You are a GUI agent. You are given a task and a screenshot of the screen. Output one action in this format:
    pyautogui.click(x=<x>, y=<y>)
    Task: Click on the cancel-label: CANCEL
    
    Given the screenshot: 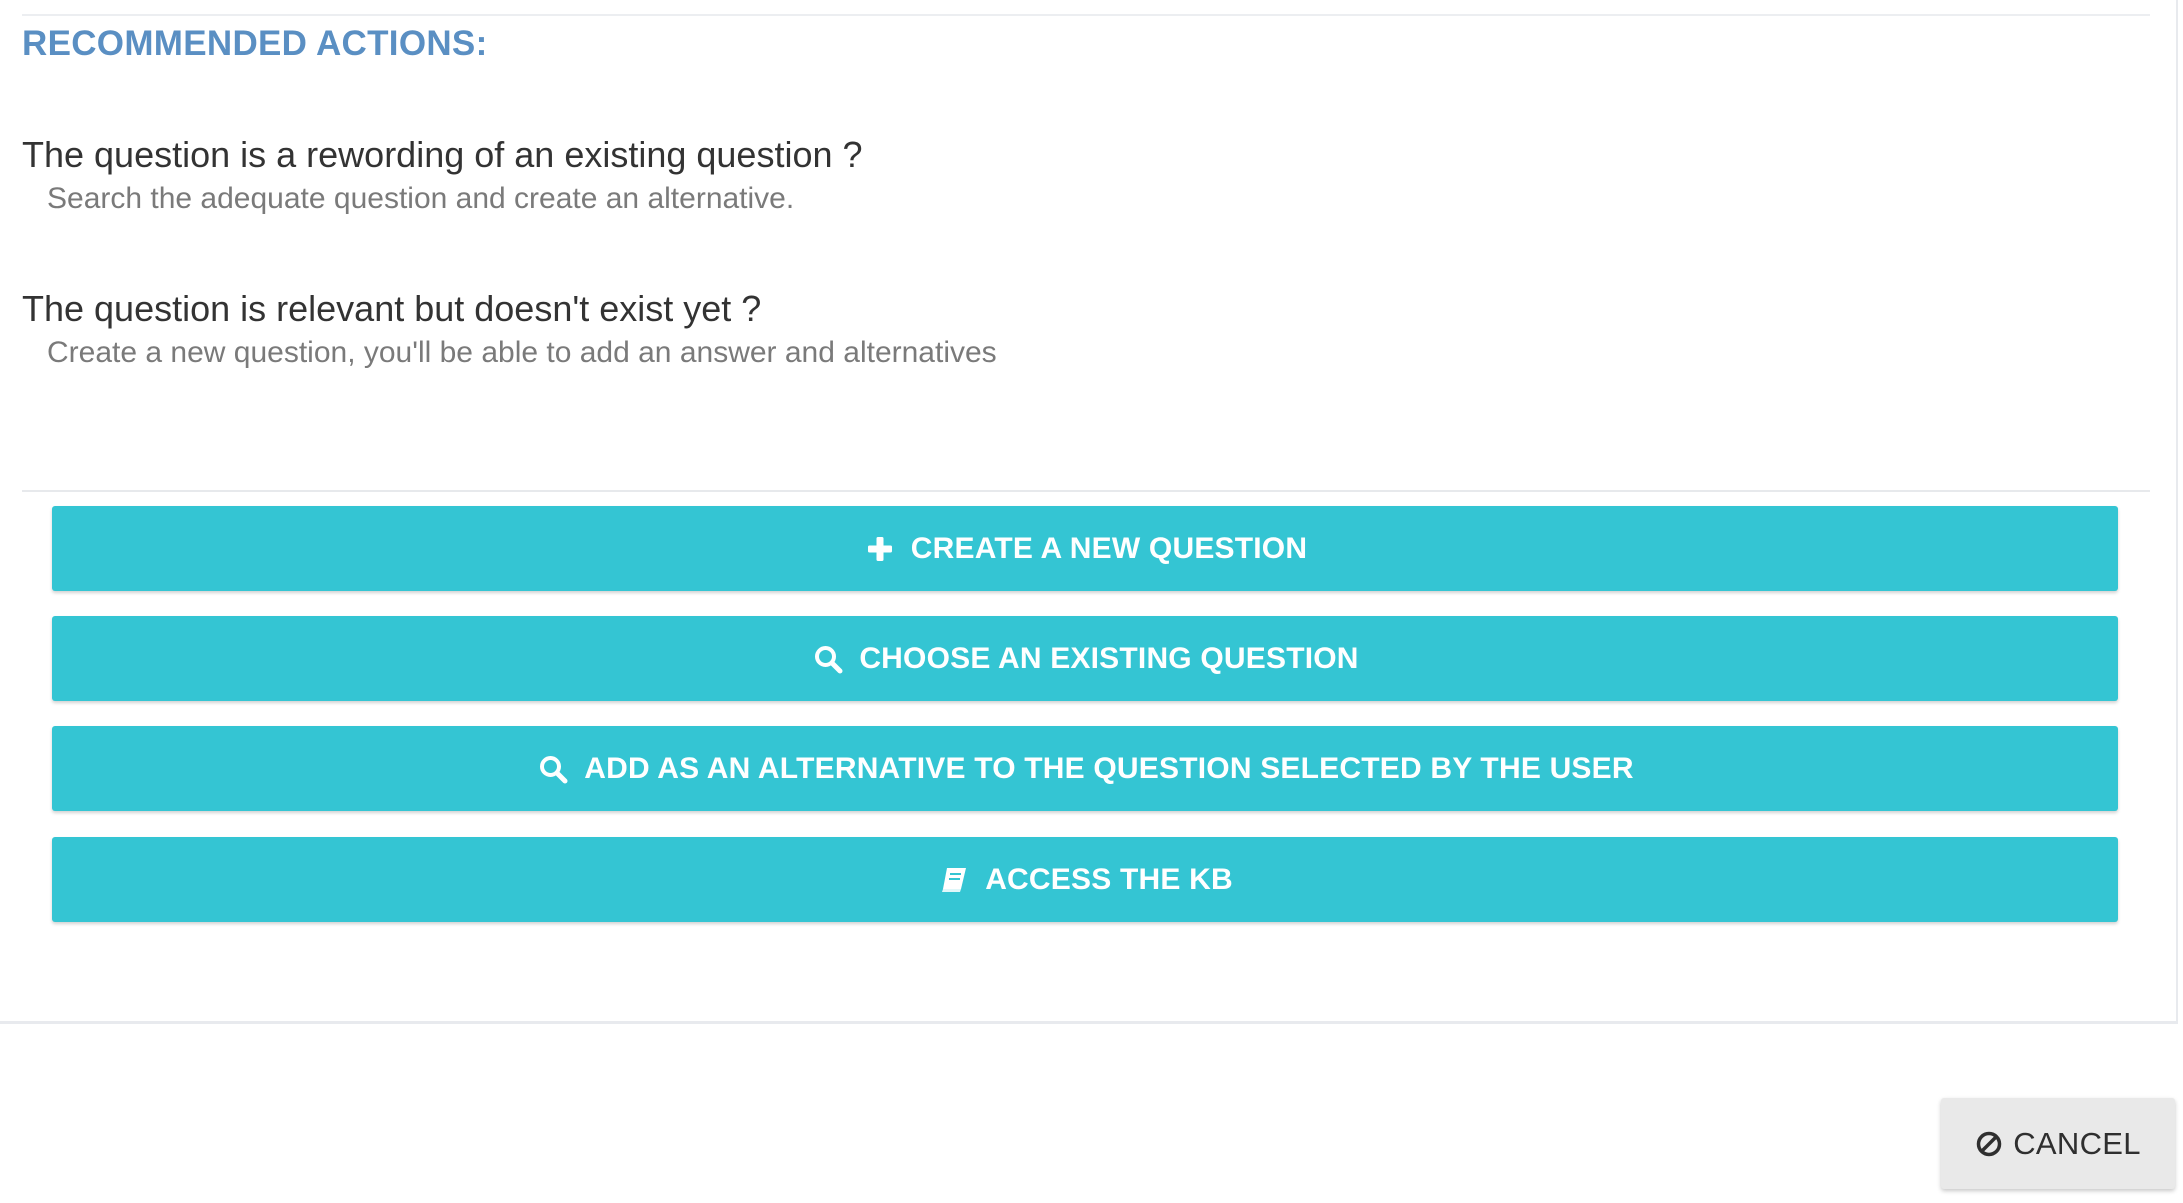 What is the action you would take?
    pyautogui.click(x=2077, y=1143)
    